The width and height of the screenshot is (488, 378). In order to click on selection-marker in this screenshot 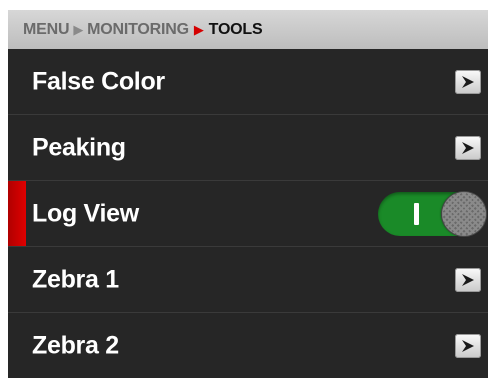, I will do `click(17, 213)`.